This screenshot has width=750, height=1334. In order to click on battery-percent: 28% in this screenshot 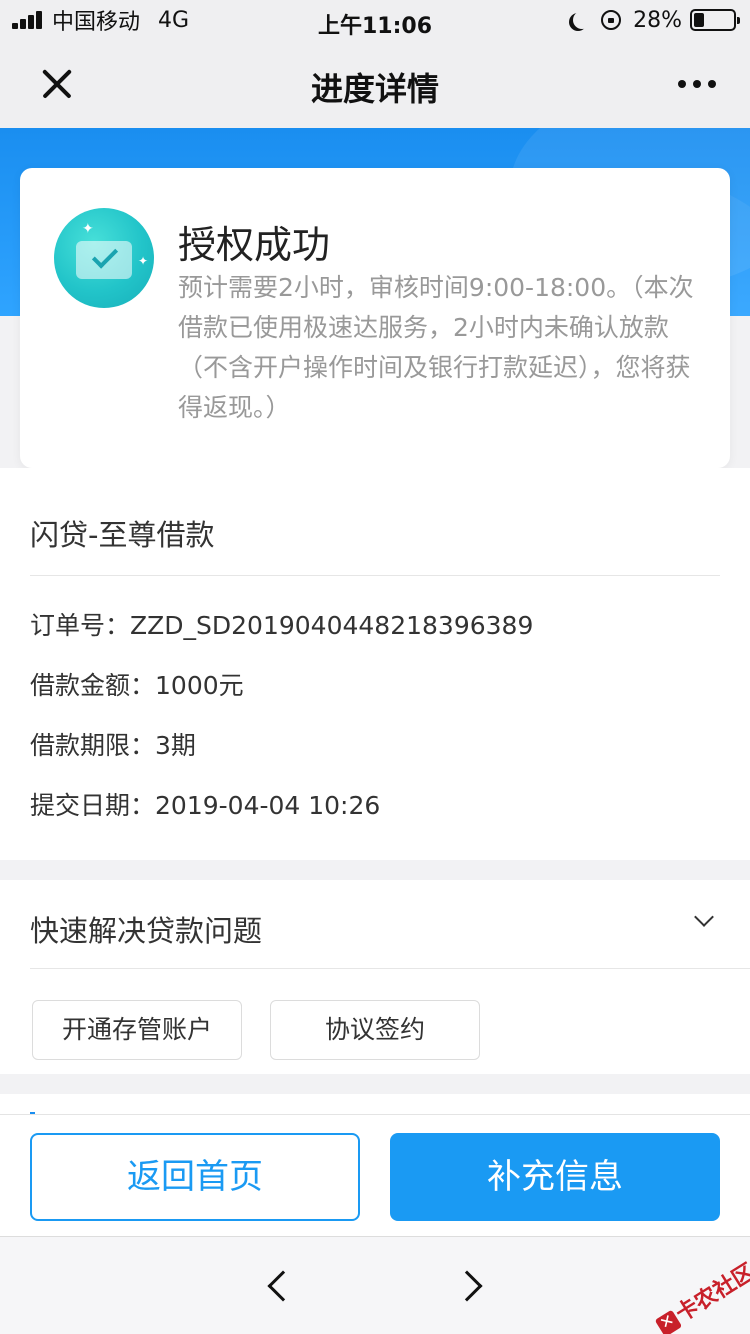, I will do `click(657, 20)`.